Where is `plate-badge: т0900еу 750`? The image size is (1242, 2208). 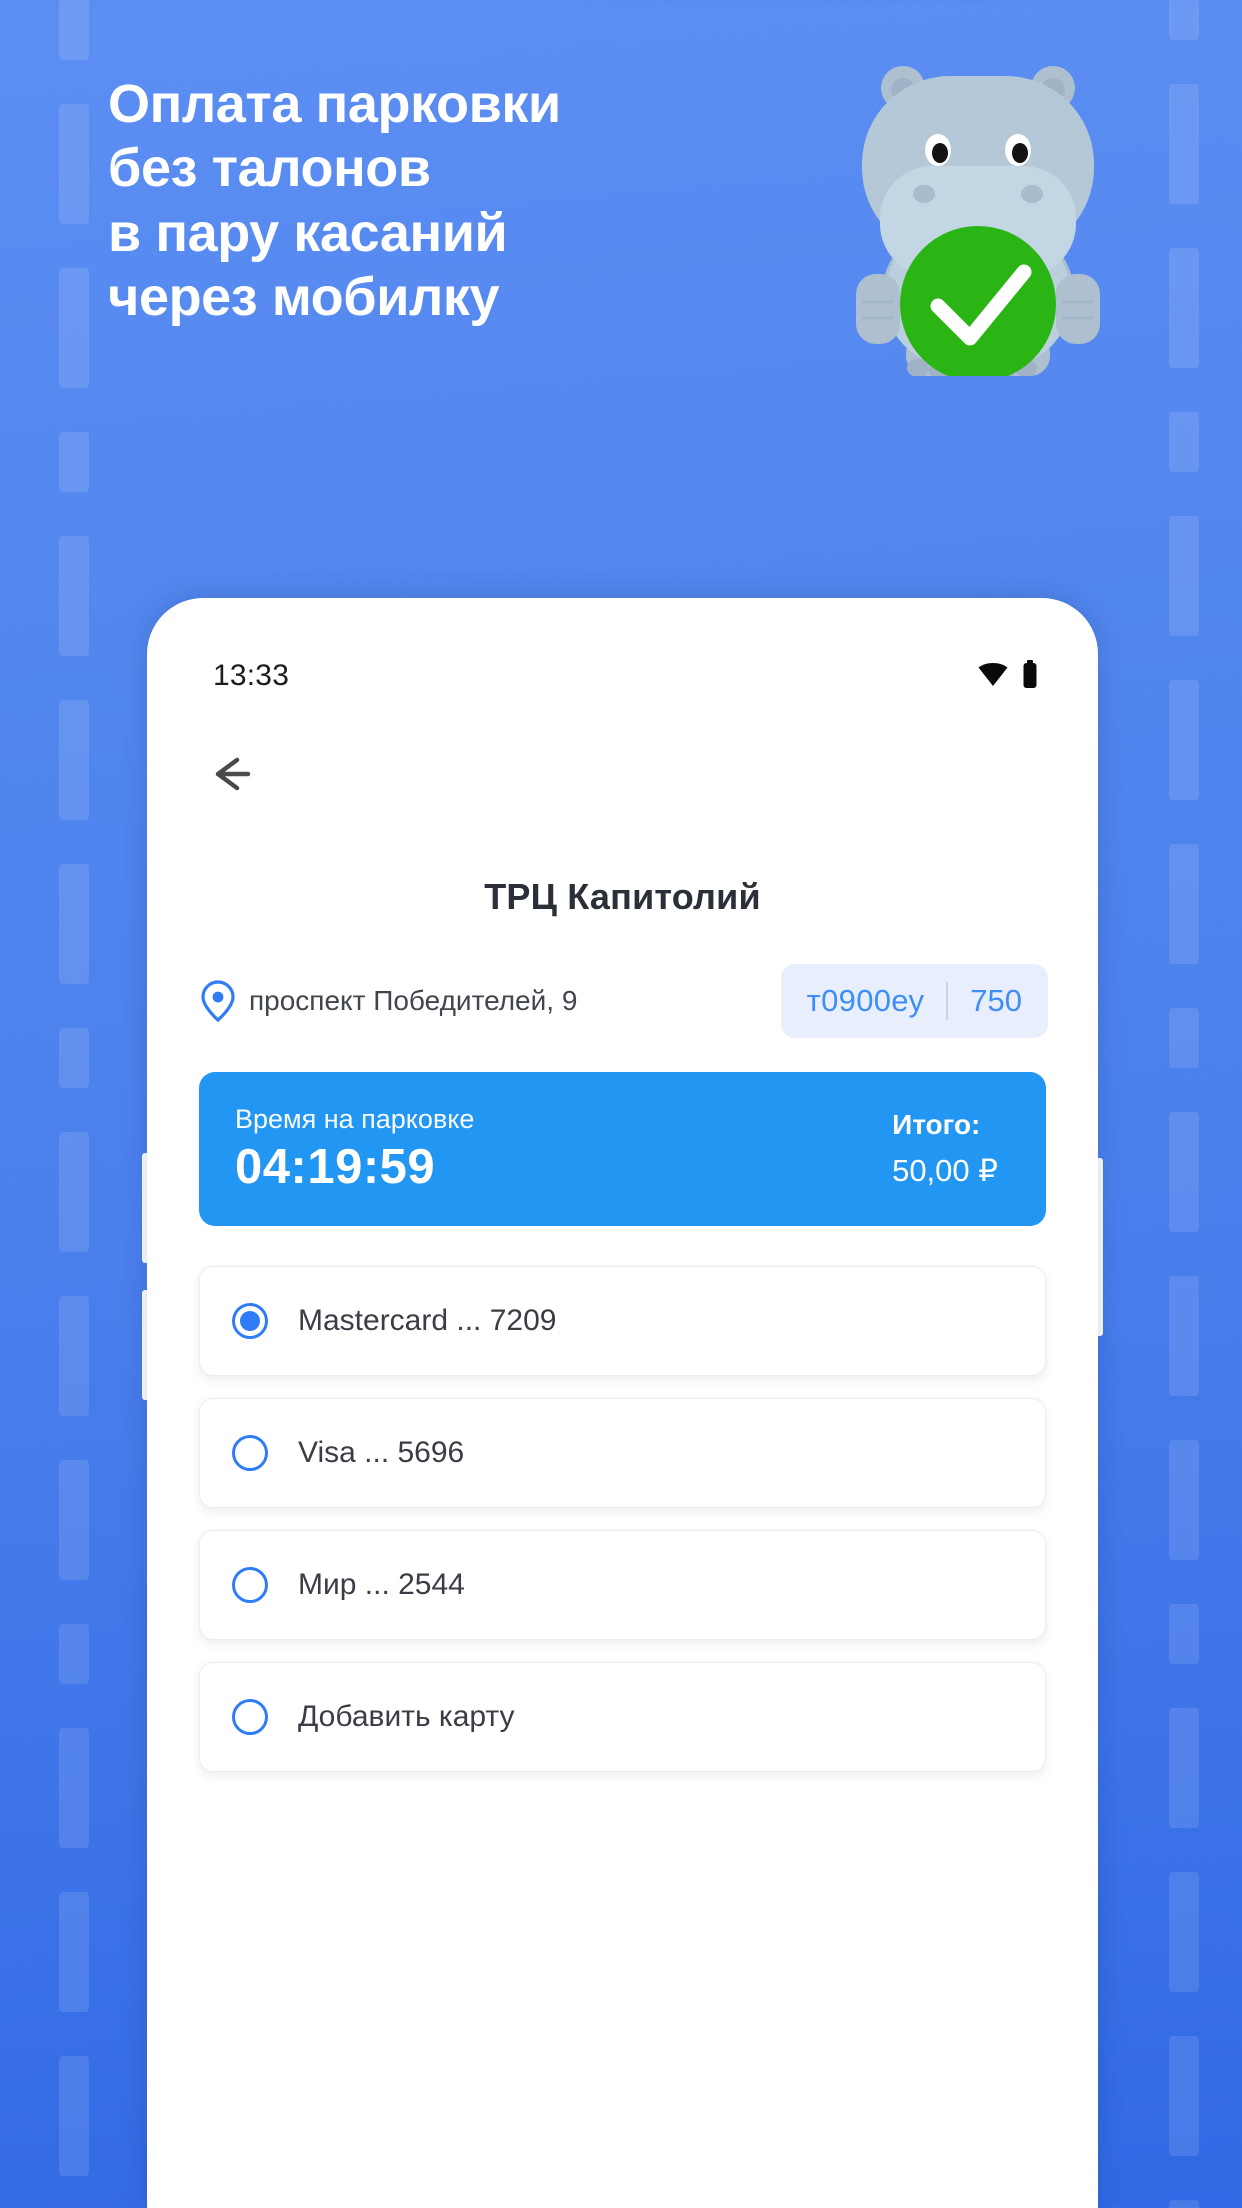 plate-badge: т0900еу 750 is located at coordinates (914, 1001).